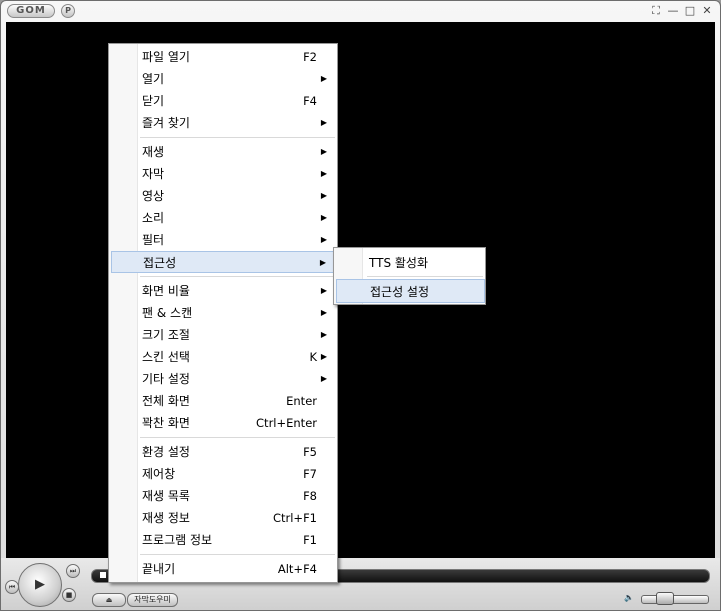 The width and height of the screenshot is (721, 611). I want to click on logo-text: GOM, so click(31, 10).